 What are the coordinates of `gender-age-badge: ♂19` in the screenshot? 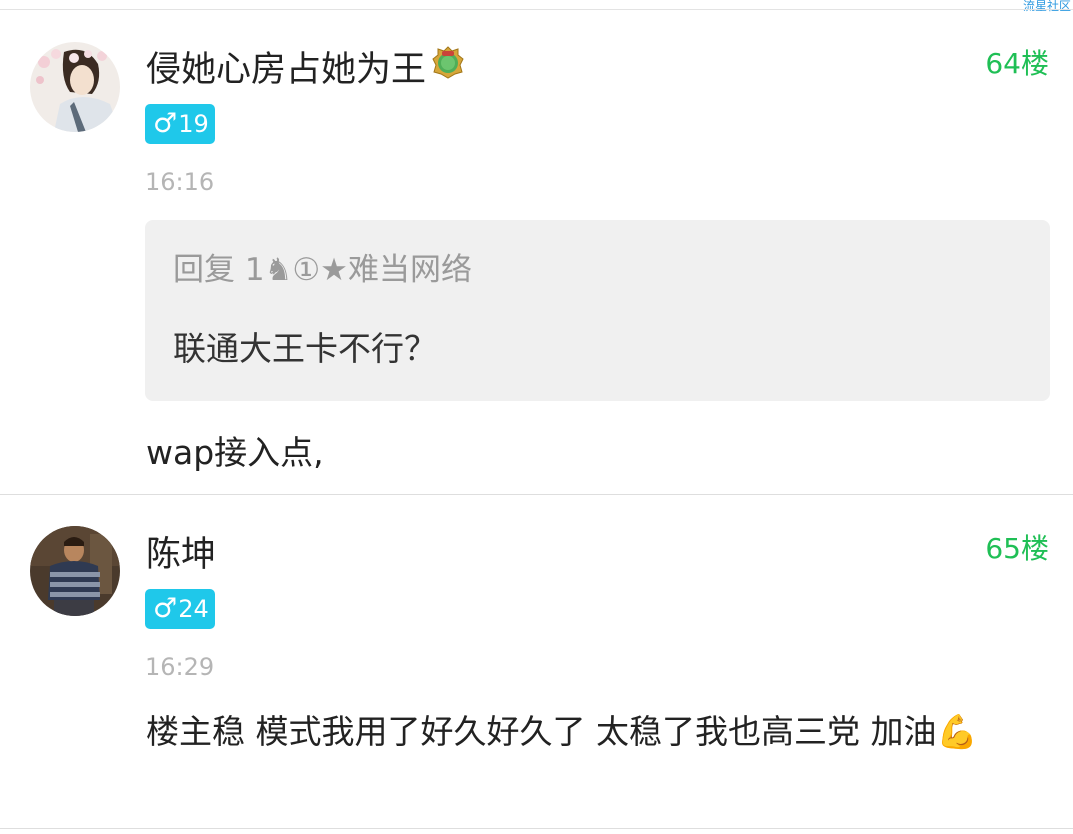 It's located at (180, 124).